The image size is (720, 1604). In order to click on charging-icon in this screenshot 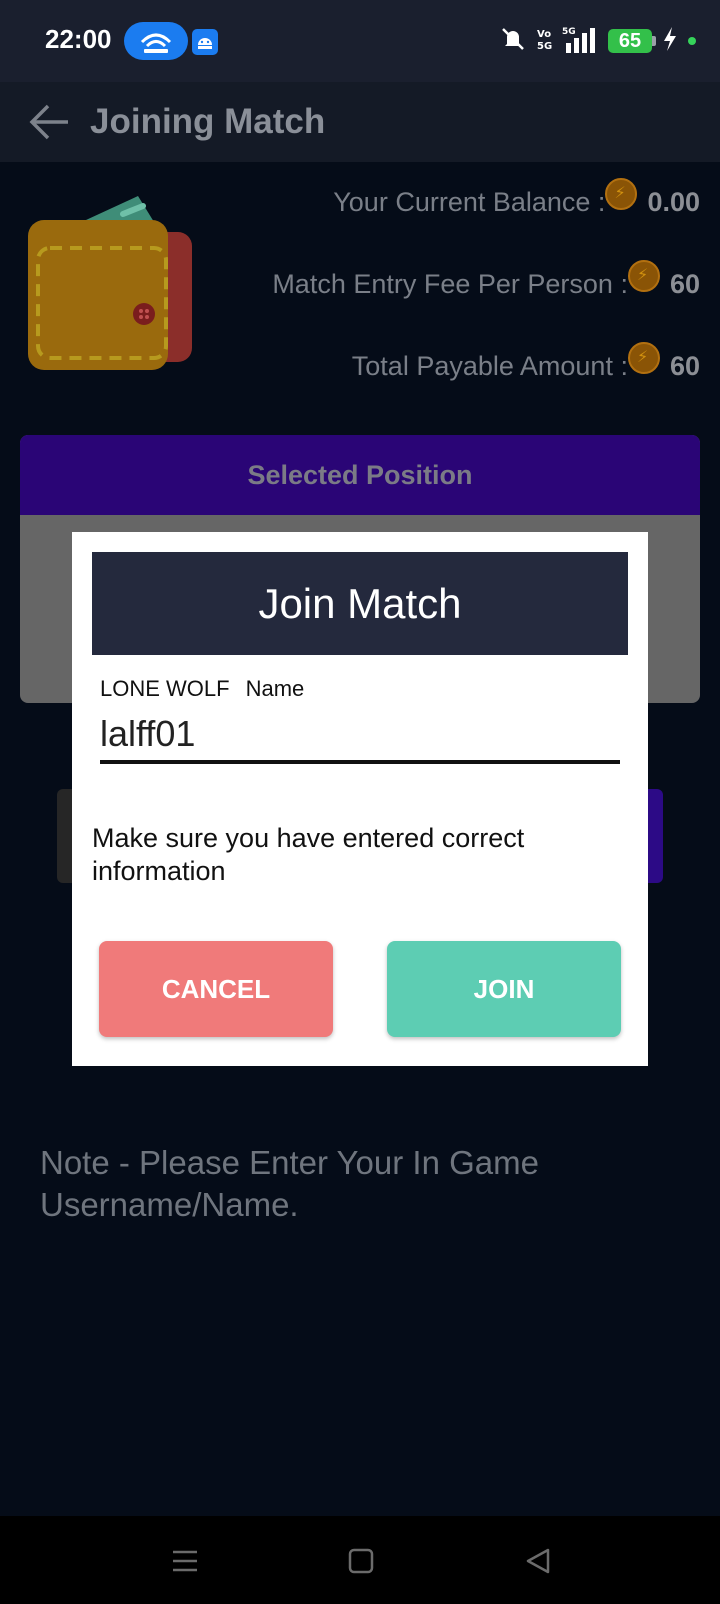, I will do `click(670, 41)`.